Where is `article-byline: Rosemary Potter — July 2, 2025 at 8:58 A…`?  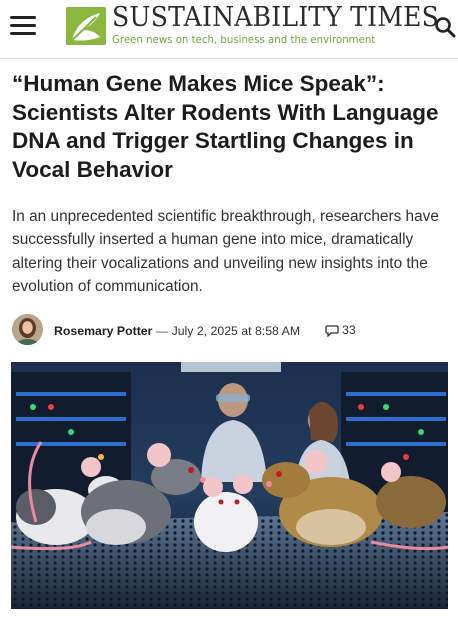 article-byline: Rosemary Potter — July 2, 2025 at 8:58 A… is located at coordinates (232, 331).